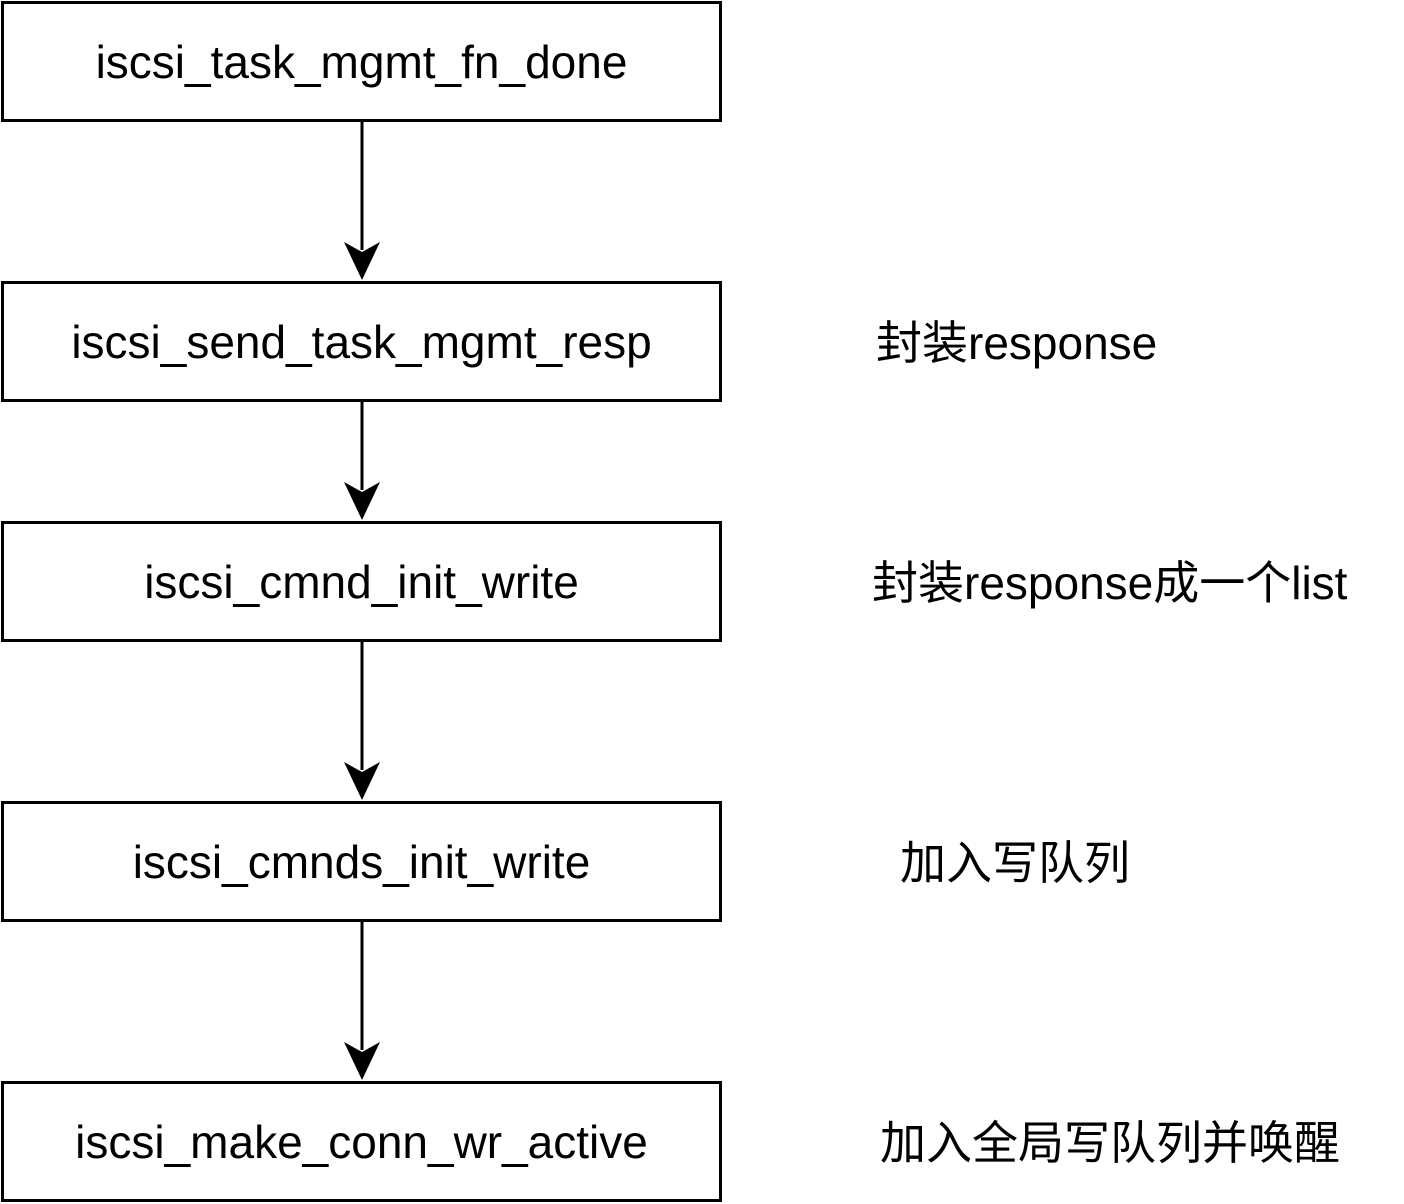  I want to click on node-iscsi-cmnds-init-write: iscsi_cmnds_init_write, so click(361, 861).